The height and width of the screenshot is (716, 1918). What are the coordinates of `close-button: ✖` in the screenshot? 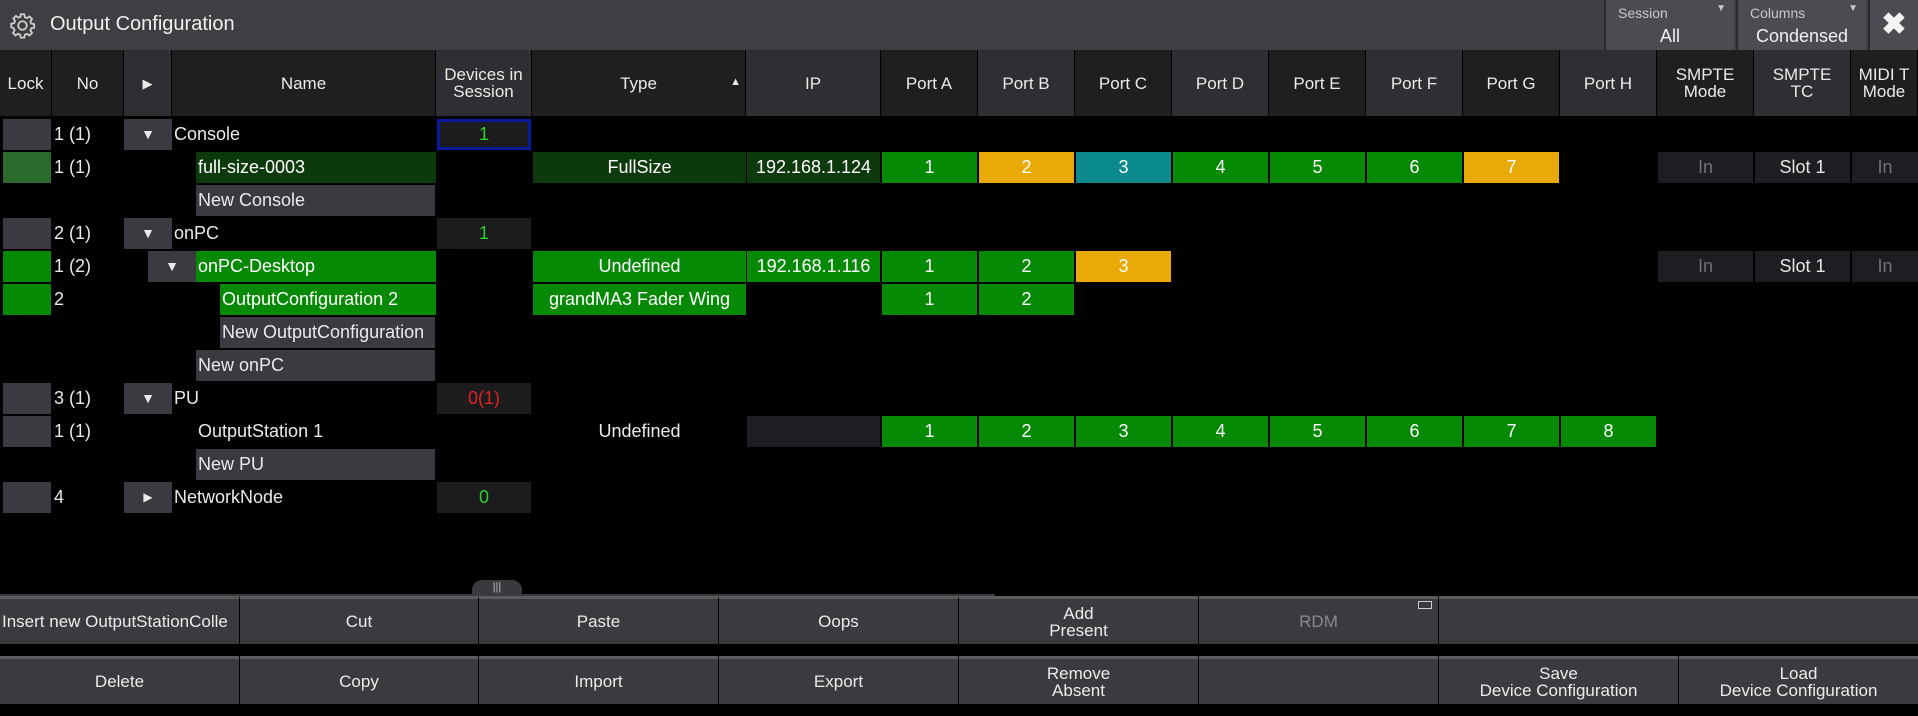 It's located at (1893, 25).